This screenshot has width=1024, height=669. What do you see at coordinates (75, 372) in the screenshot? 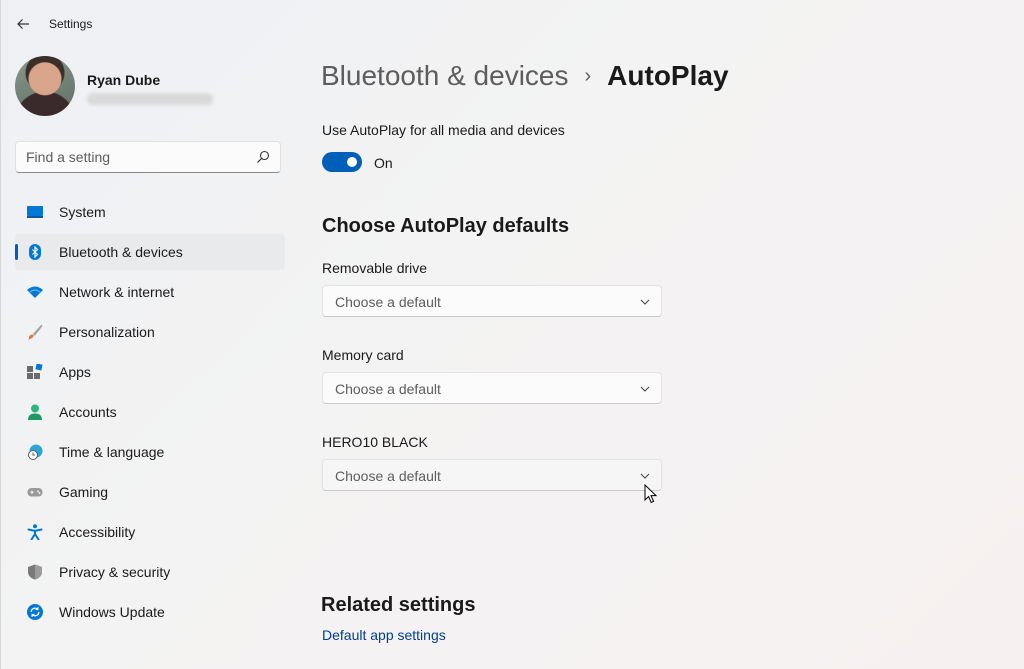
I see `sidebar-item-label: Apps` at bounding box center [75, 372].